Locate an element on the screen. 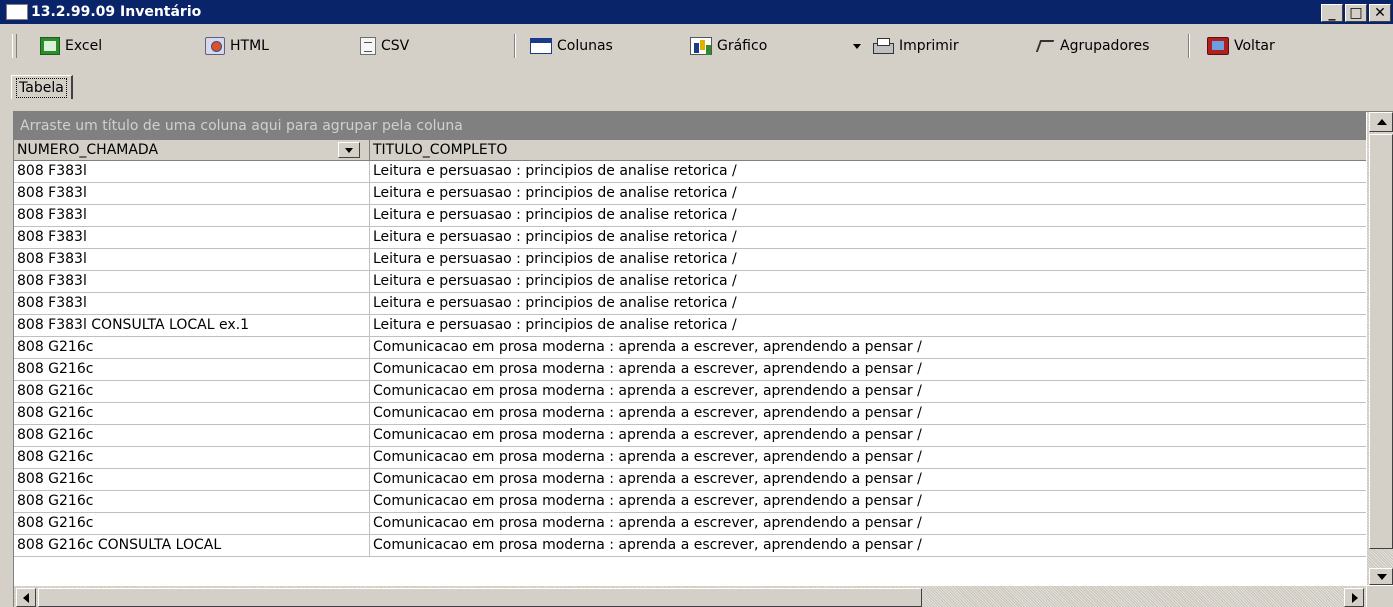 The height and width of the screenshot is (607, 1393). scroll-left-arrow-icon is located at coordinates (26, 597).